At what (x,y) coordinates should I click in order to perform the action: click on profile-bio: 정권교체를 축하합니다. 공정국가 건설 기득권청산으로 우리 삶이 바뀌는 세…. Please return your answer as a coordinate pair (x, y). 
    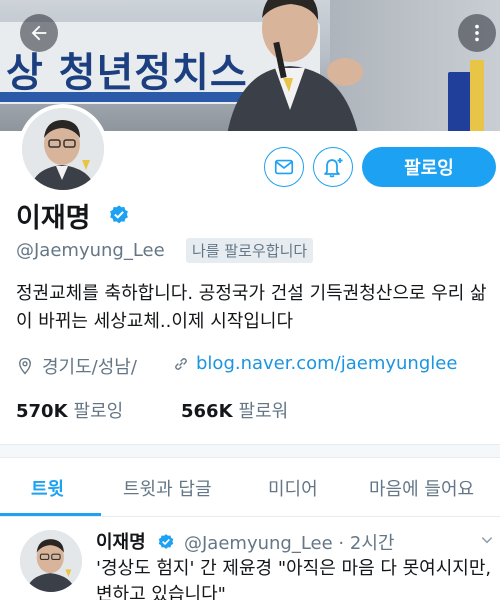
    Looking at the image, I should click on (251, 307).